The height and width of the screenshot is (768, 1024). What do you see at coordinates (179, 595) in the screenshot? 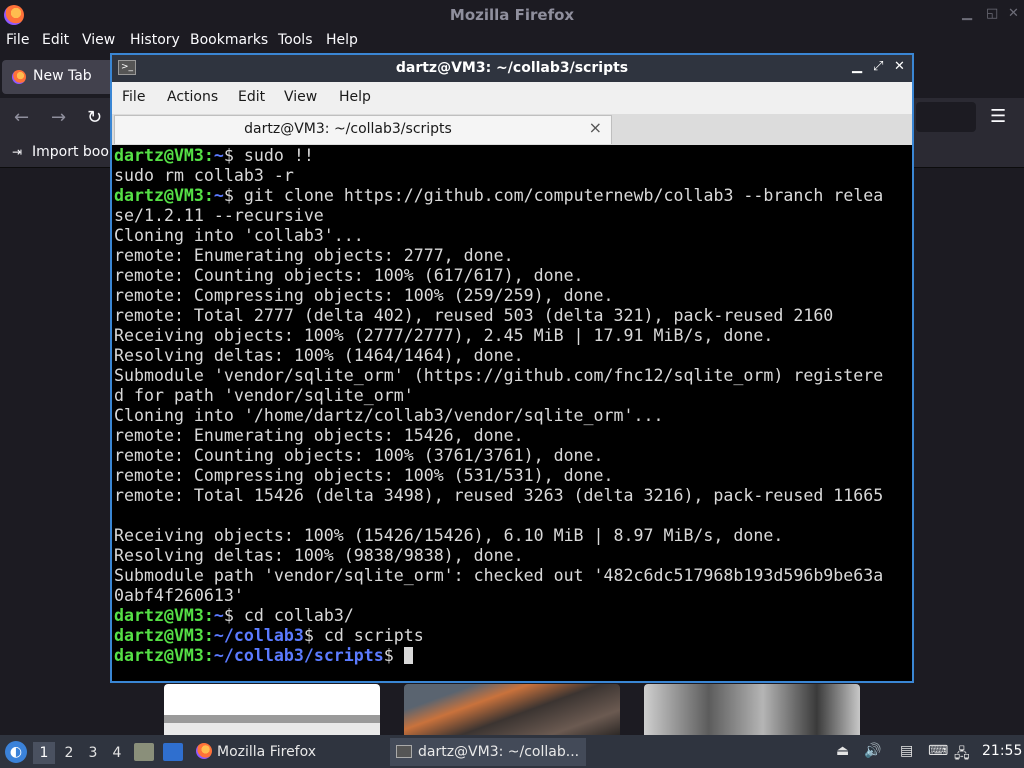
I see `terminal-output-line: 0abf4f260613'` at bounding box center [179, 595].